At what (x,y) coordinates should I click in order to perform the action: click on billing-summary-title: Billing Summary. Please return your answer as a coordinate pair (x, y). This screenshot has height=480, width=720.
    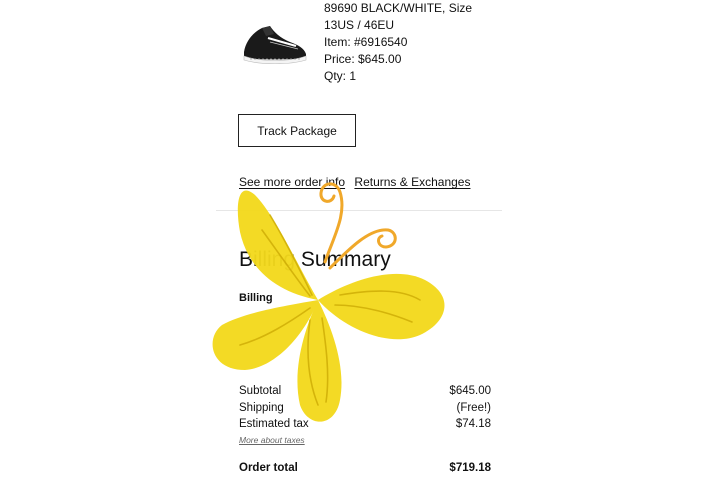
    Looking at the image, I should click on (315, 259).